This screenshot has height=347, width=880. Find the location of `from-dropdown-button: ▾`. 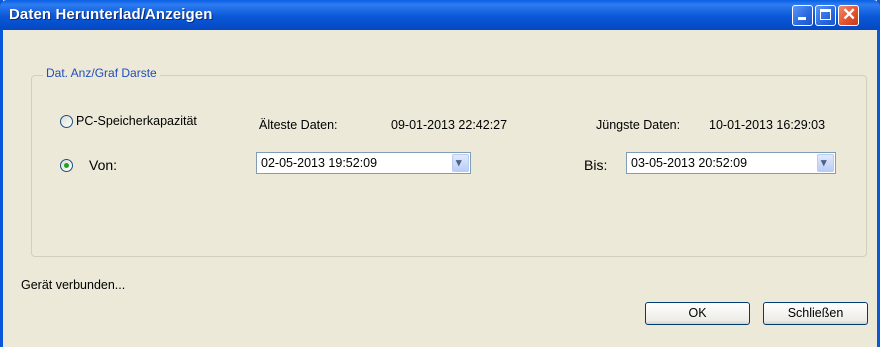

from-dropdown-button: ▾ is located at coordinates (460, 163).